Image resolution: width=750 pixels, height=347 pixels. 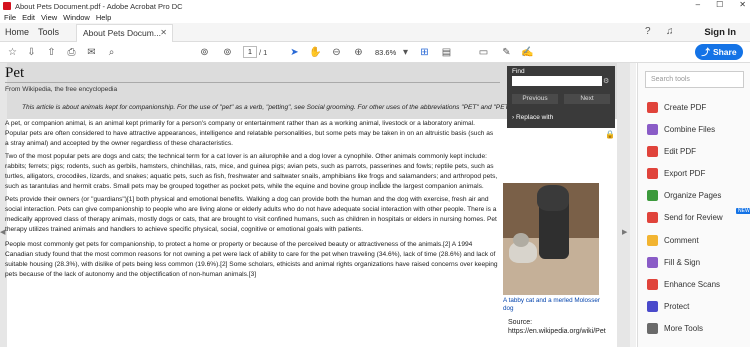 I want to click on tool-send-for-review: Send for Review NEW, so click(x=698, y=216).